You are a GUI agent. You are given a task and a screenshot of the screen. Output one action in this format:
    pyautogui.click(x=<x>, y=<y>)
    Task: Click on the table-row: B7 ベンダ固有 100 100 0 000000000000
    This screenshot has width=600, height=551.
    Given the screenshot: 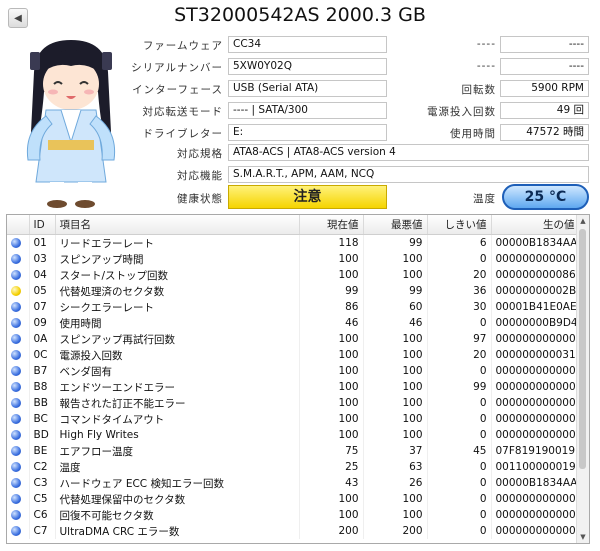 What is the action you would take?
    pyautogui.click(x=293, y=371)
    